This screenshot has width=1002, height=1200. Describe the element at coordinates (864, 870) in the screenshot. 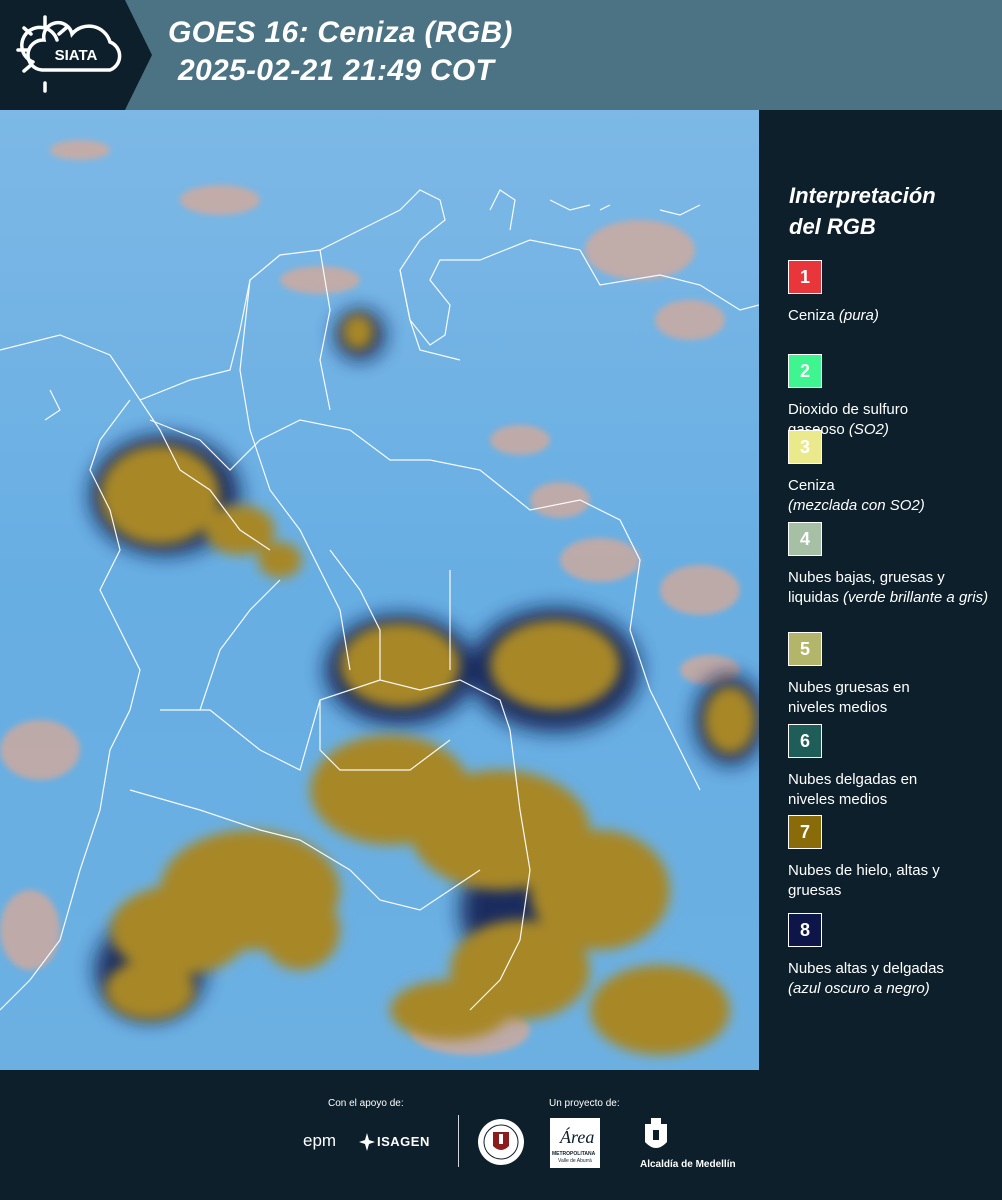

I see `legend-label-line1: Nubes de hielo, altas y` at that location.